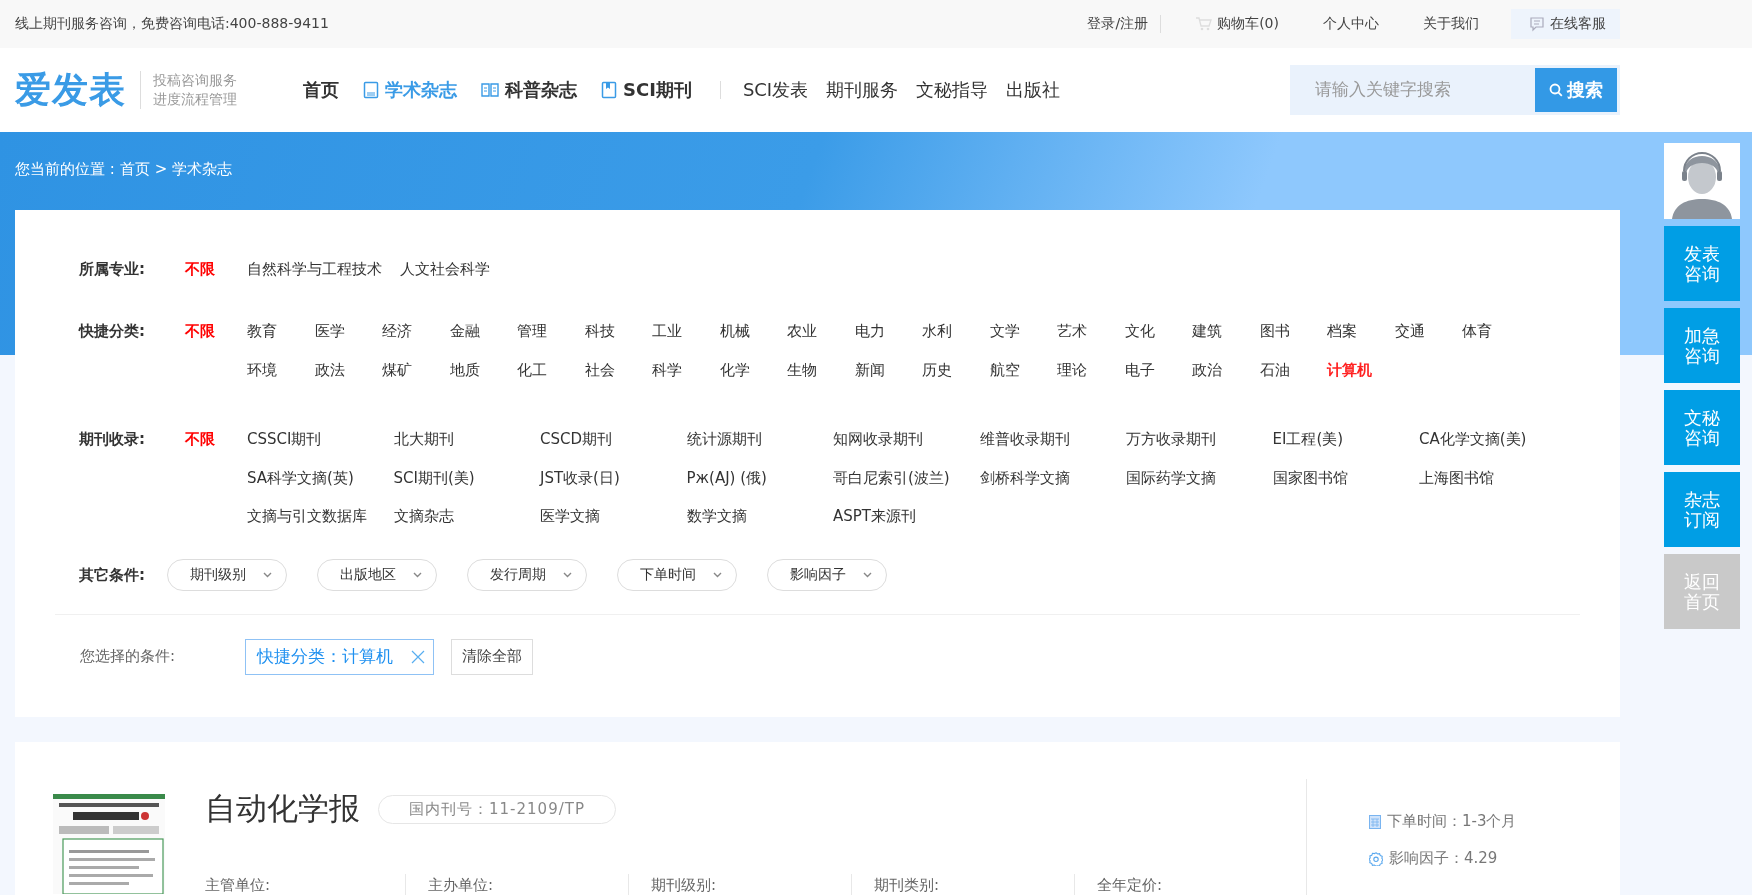 Image resolution: width=1752 pixels, height=895 pixels. Describe the element at coordinates (320, 439) in the screenshot. I see `filter-option: CSSCI期刊` at that location.